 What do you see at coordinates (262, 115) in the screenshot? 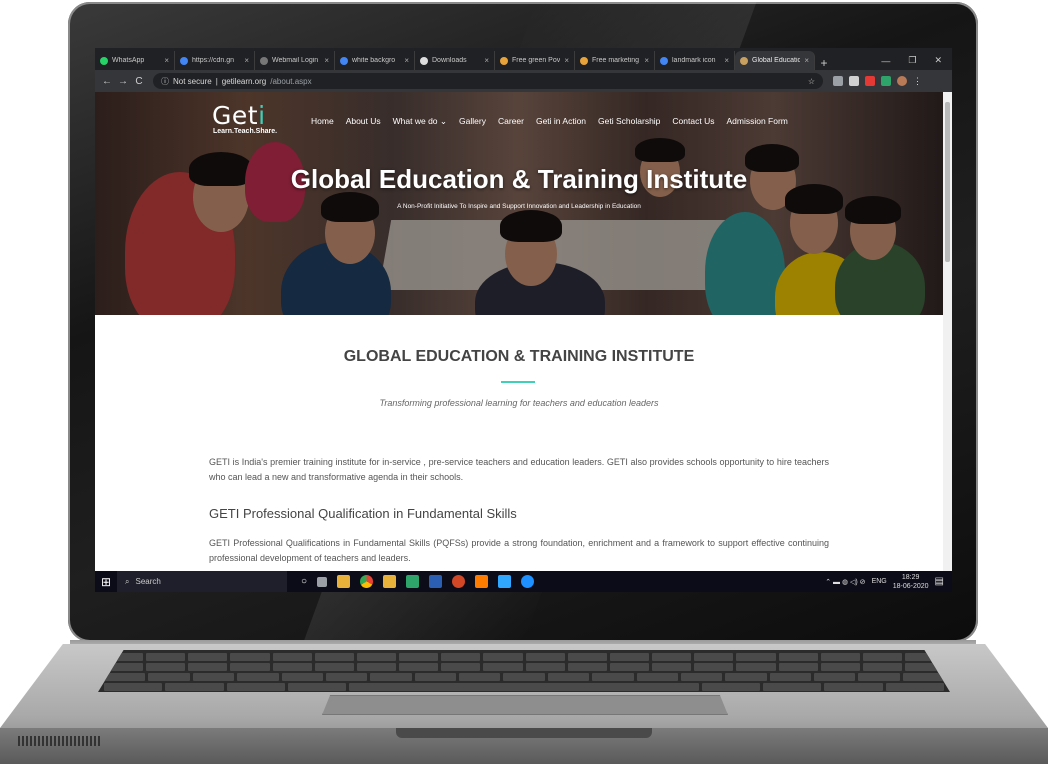
I see `logo-accent: i` at bounding box center [262, 115].